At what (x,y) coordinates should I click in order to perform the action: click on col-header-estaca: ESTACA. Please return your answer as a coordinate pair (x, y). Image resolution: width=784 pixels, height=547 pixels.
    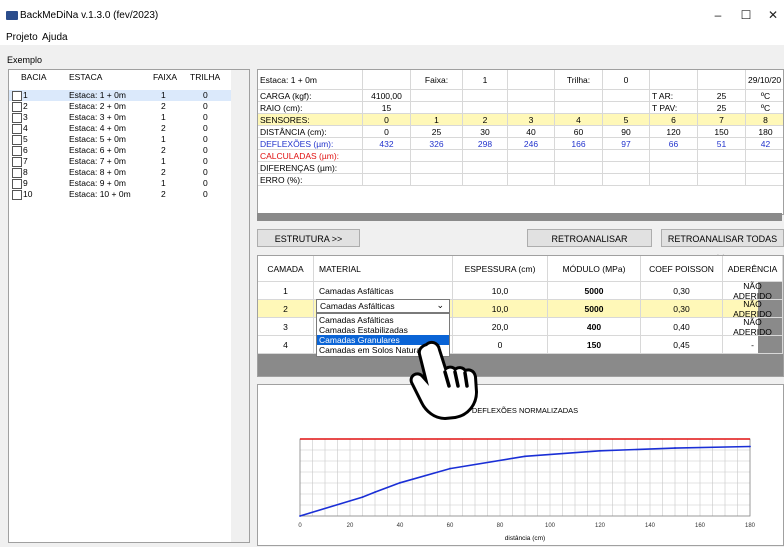
    Looking at the image, I should click on (85, 77).